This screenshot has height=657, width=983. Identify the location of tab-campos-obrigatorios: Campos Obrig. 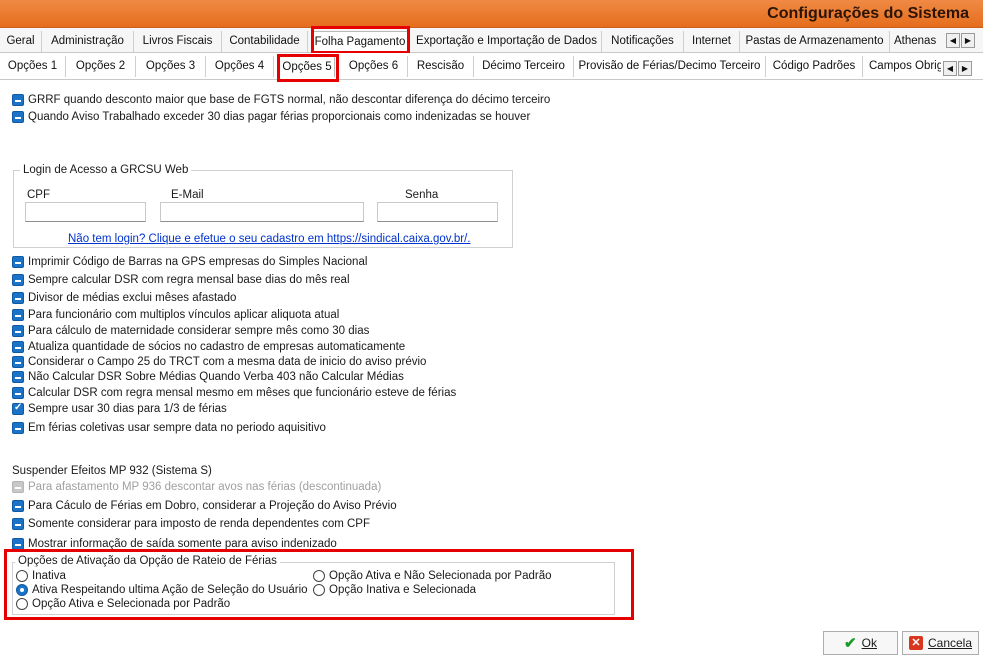
(905, 66).